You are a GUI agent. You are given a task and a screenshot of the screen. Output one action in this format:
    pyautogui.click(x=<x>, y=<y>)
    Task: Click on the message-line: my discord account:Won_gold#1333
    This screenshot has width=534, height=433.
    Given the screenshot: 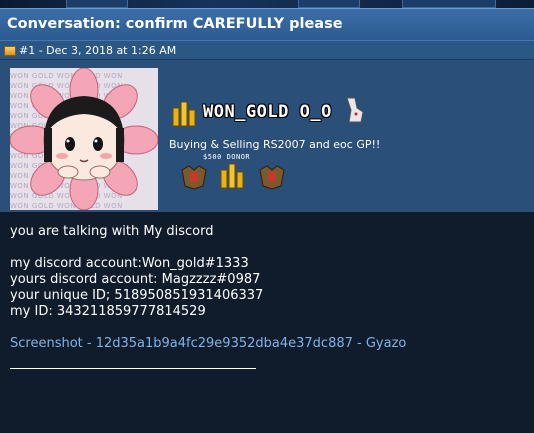 What is the action you would take?
    pyautogui.click(x=129, y=263)
    